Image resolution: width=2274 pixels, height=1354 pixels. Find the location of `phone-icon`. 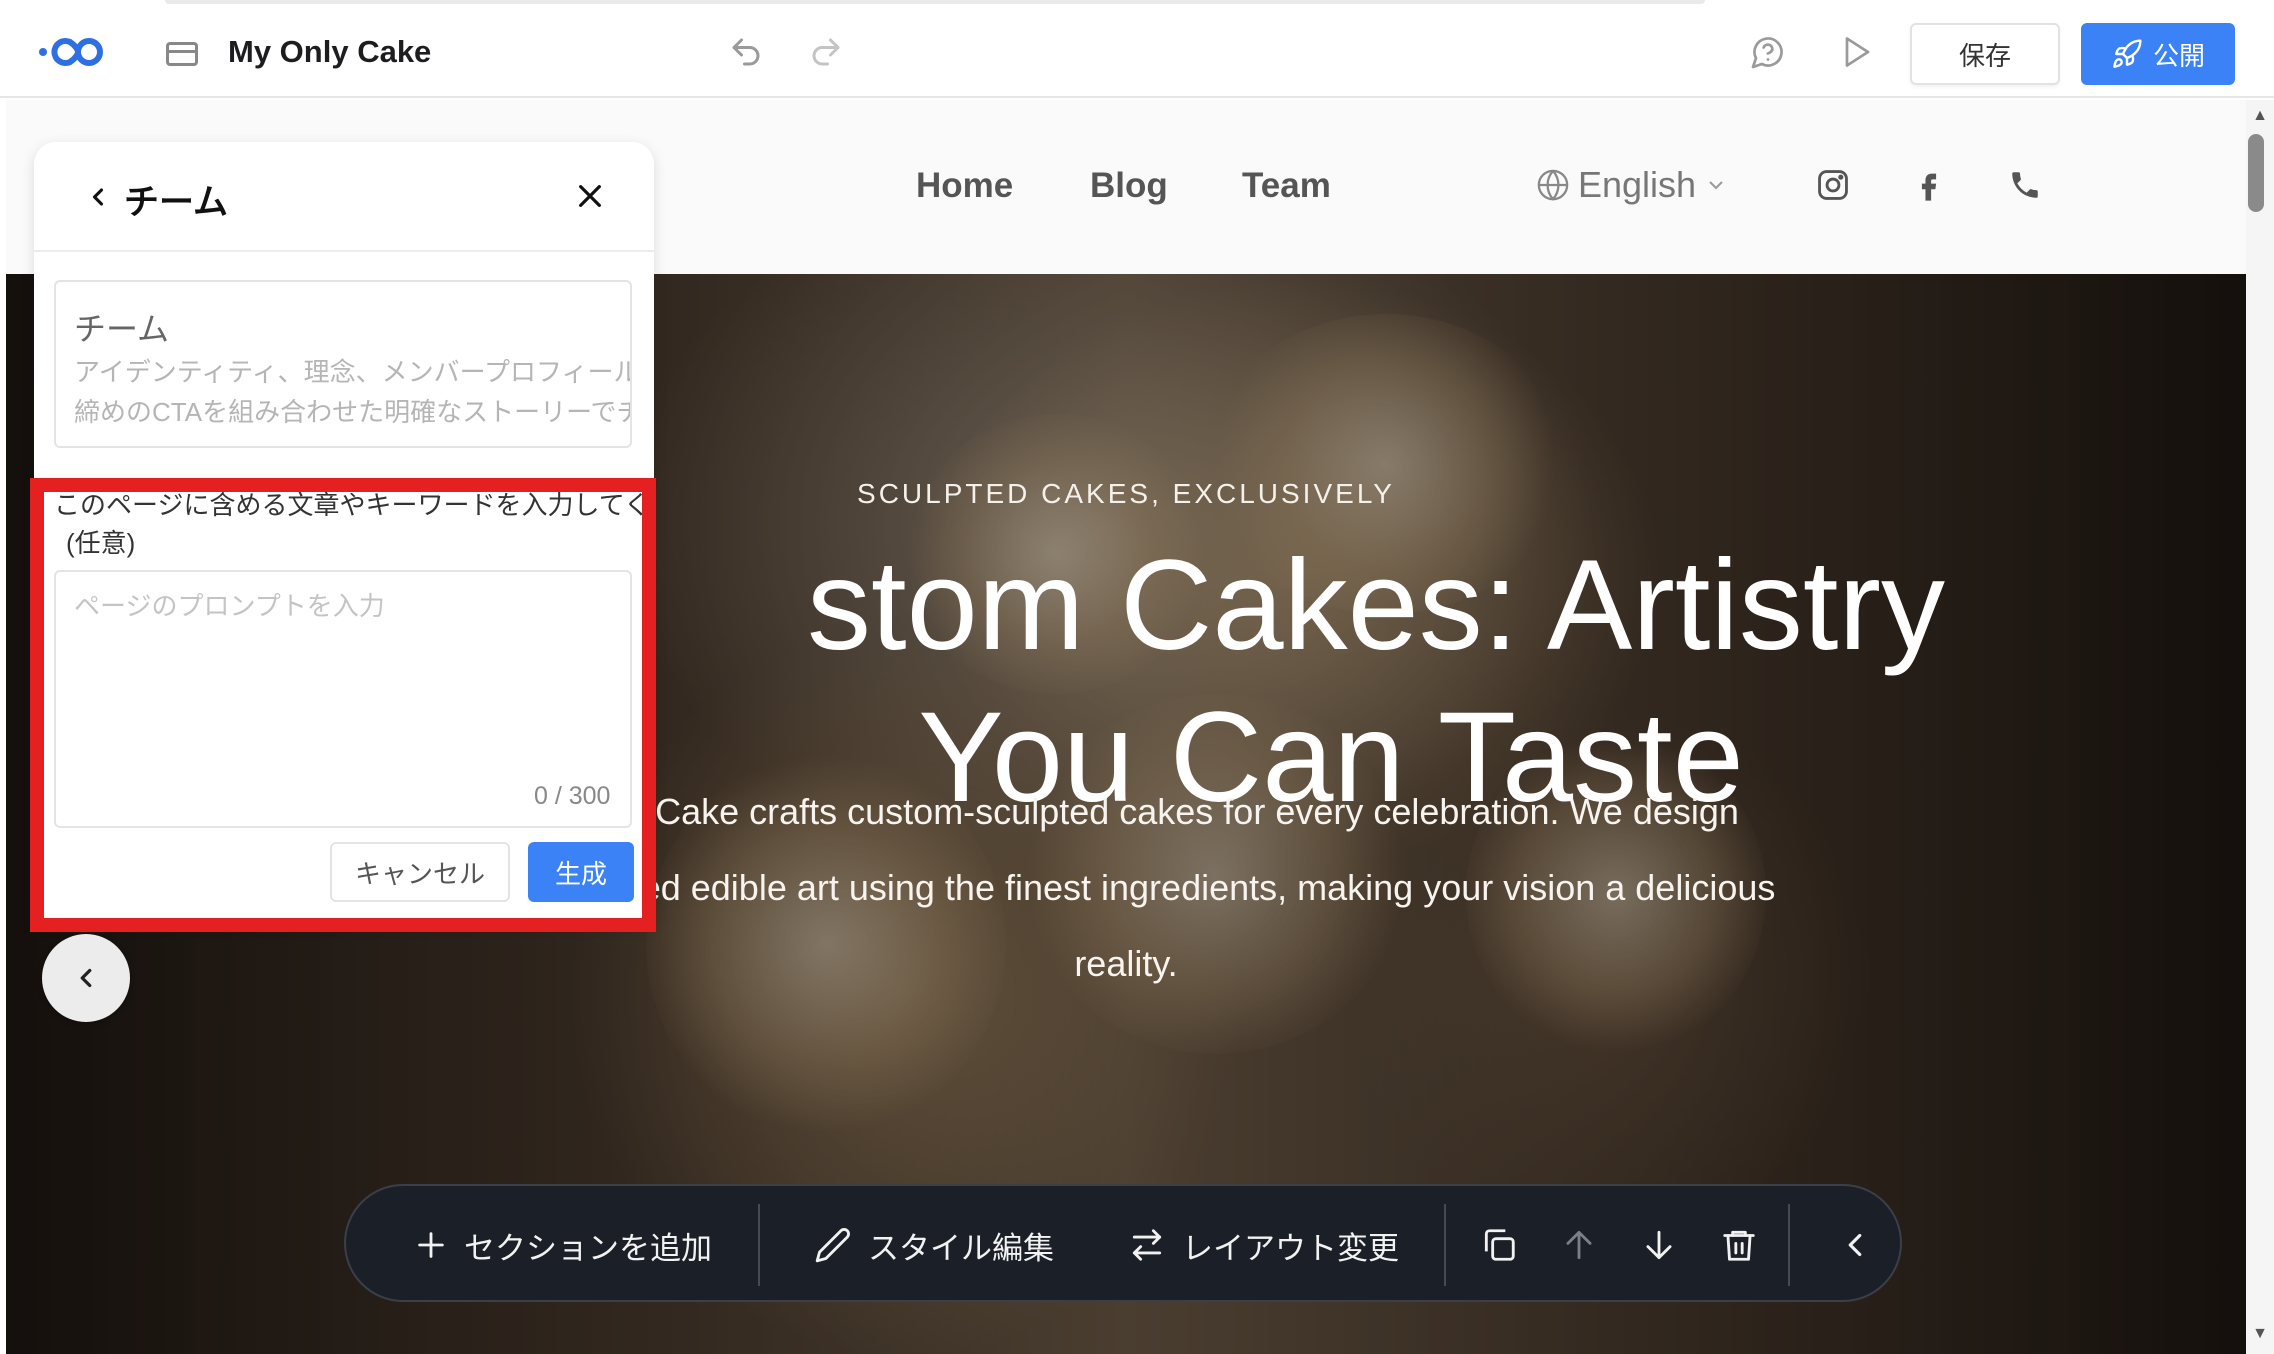

phone-icon is located at coordinates (2025, 185).